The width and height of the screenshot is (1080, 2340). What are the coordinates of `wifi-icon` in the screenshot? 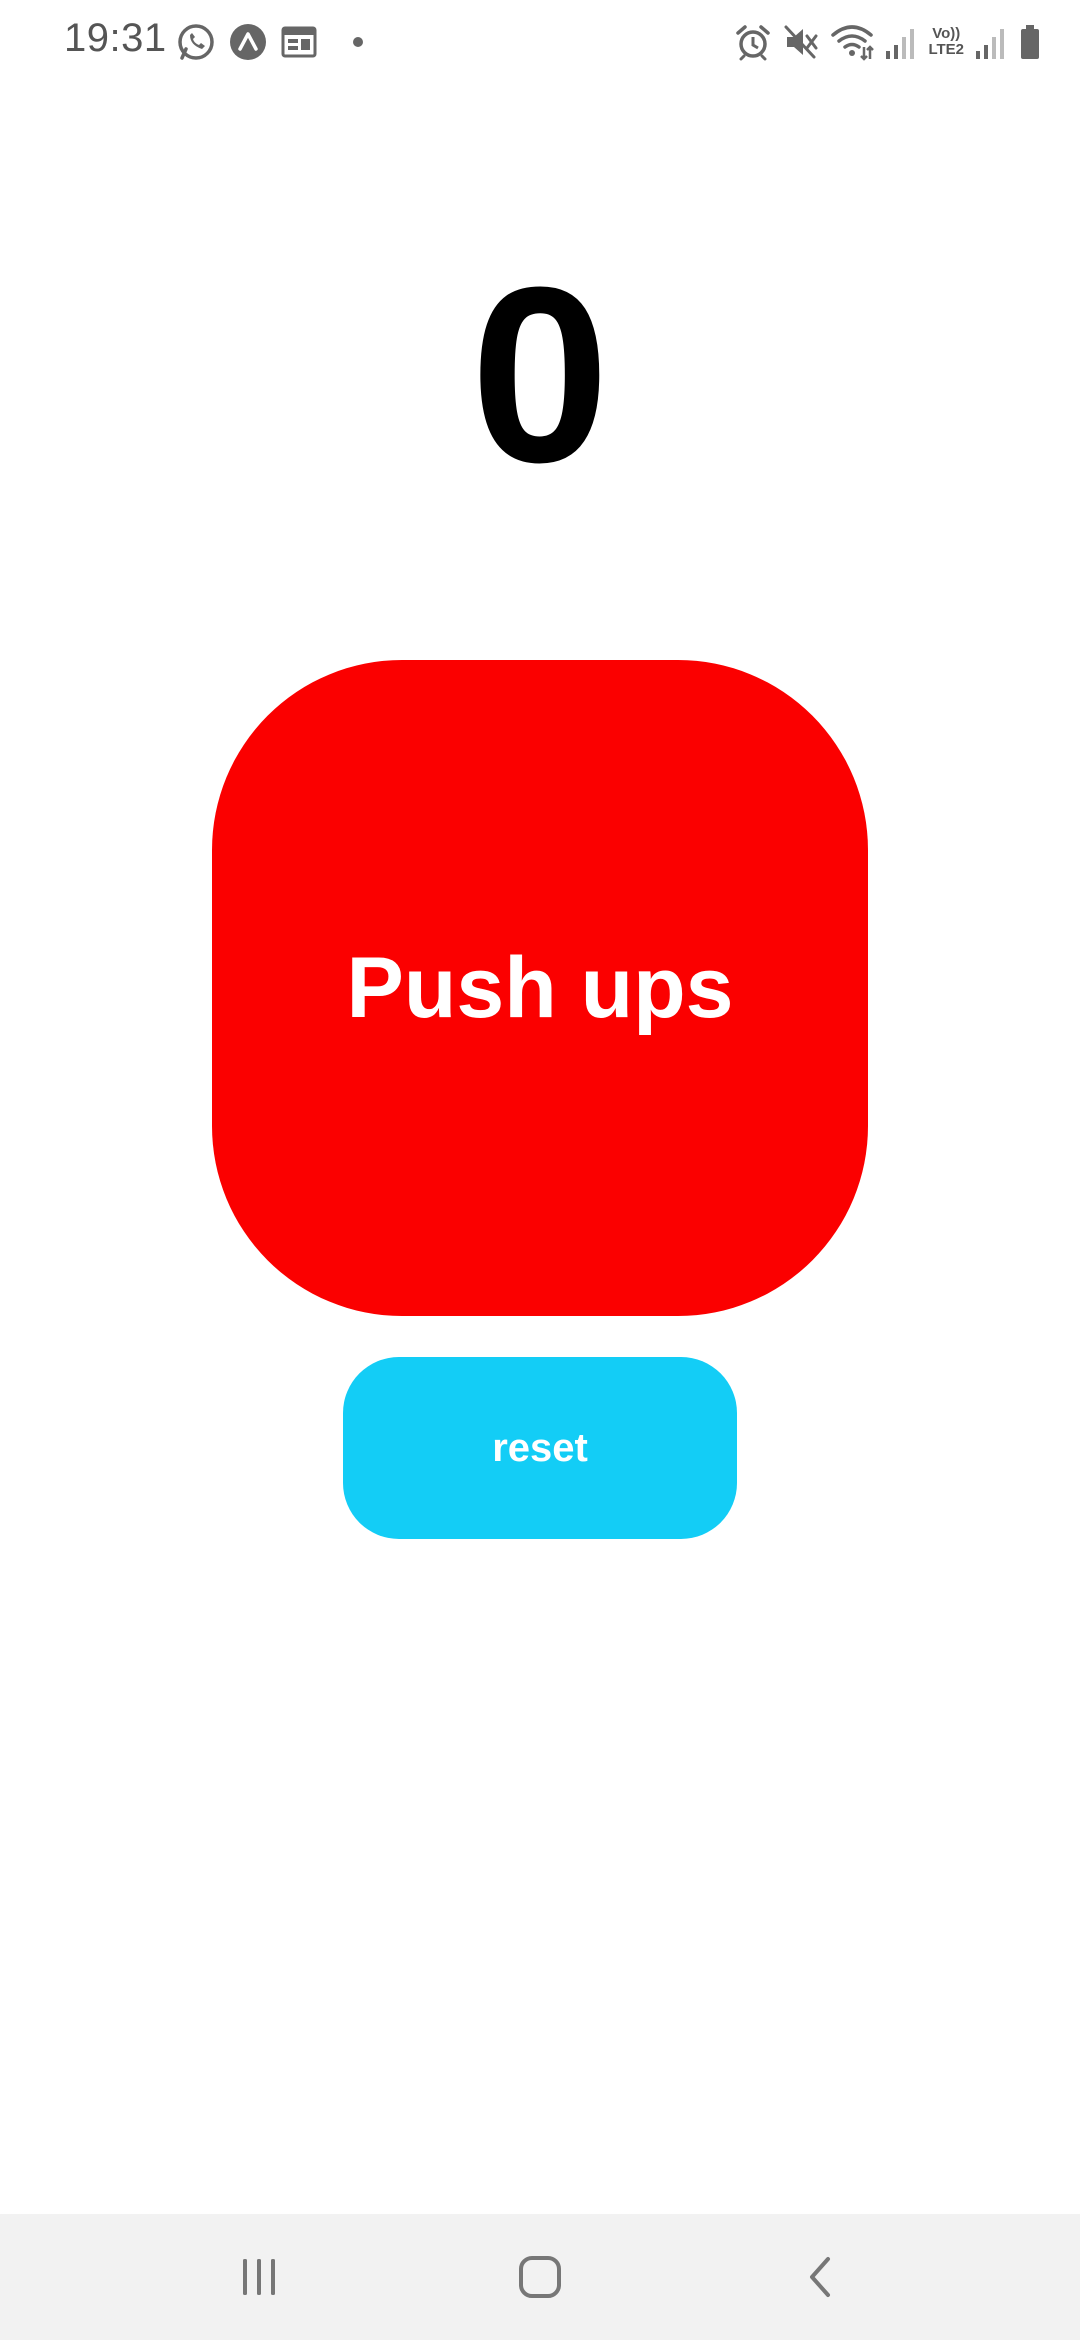 It's located at (853, 43).